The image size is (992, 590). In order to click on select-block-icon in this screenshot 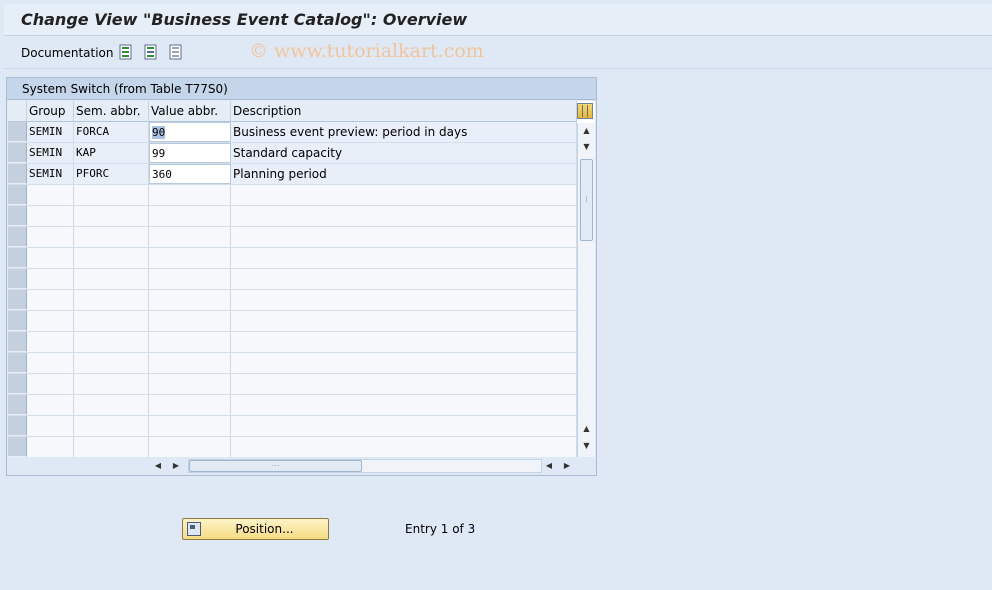, I will do `click(151, 52)`.